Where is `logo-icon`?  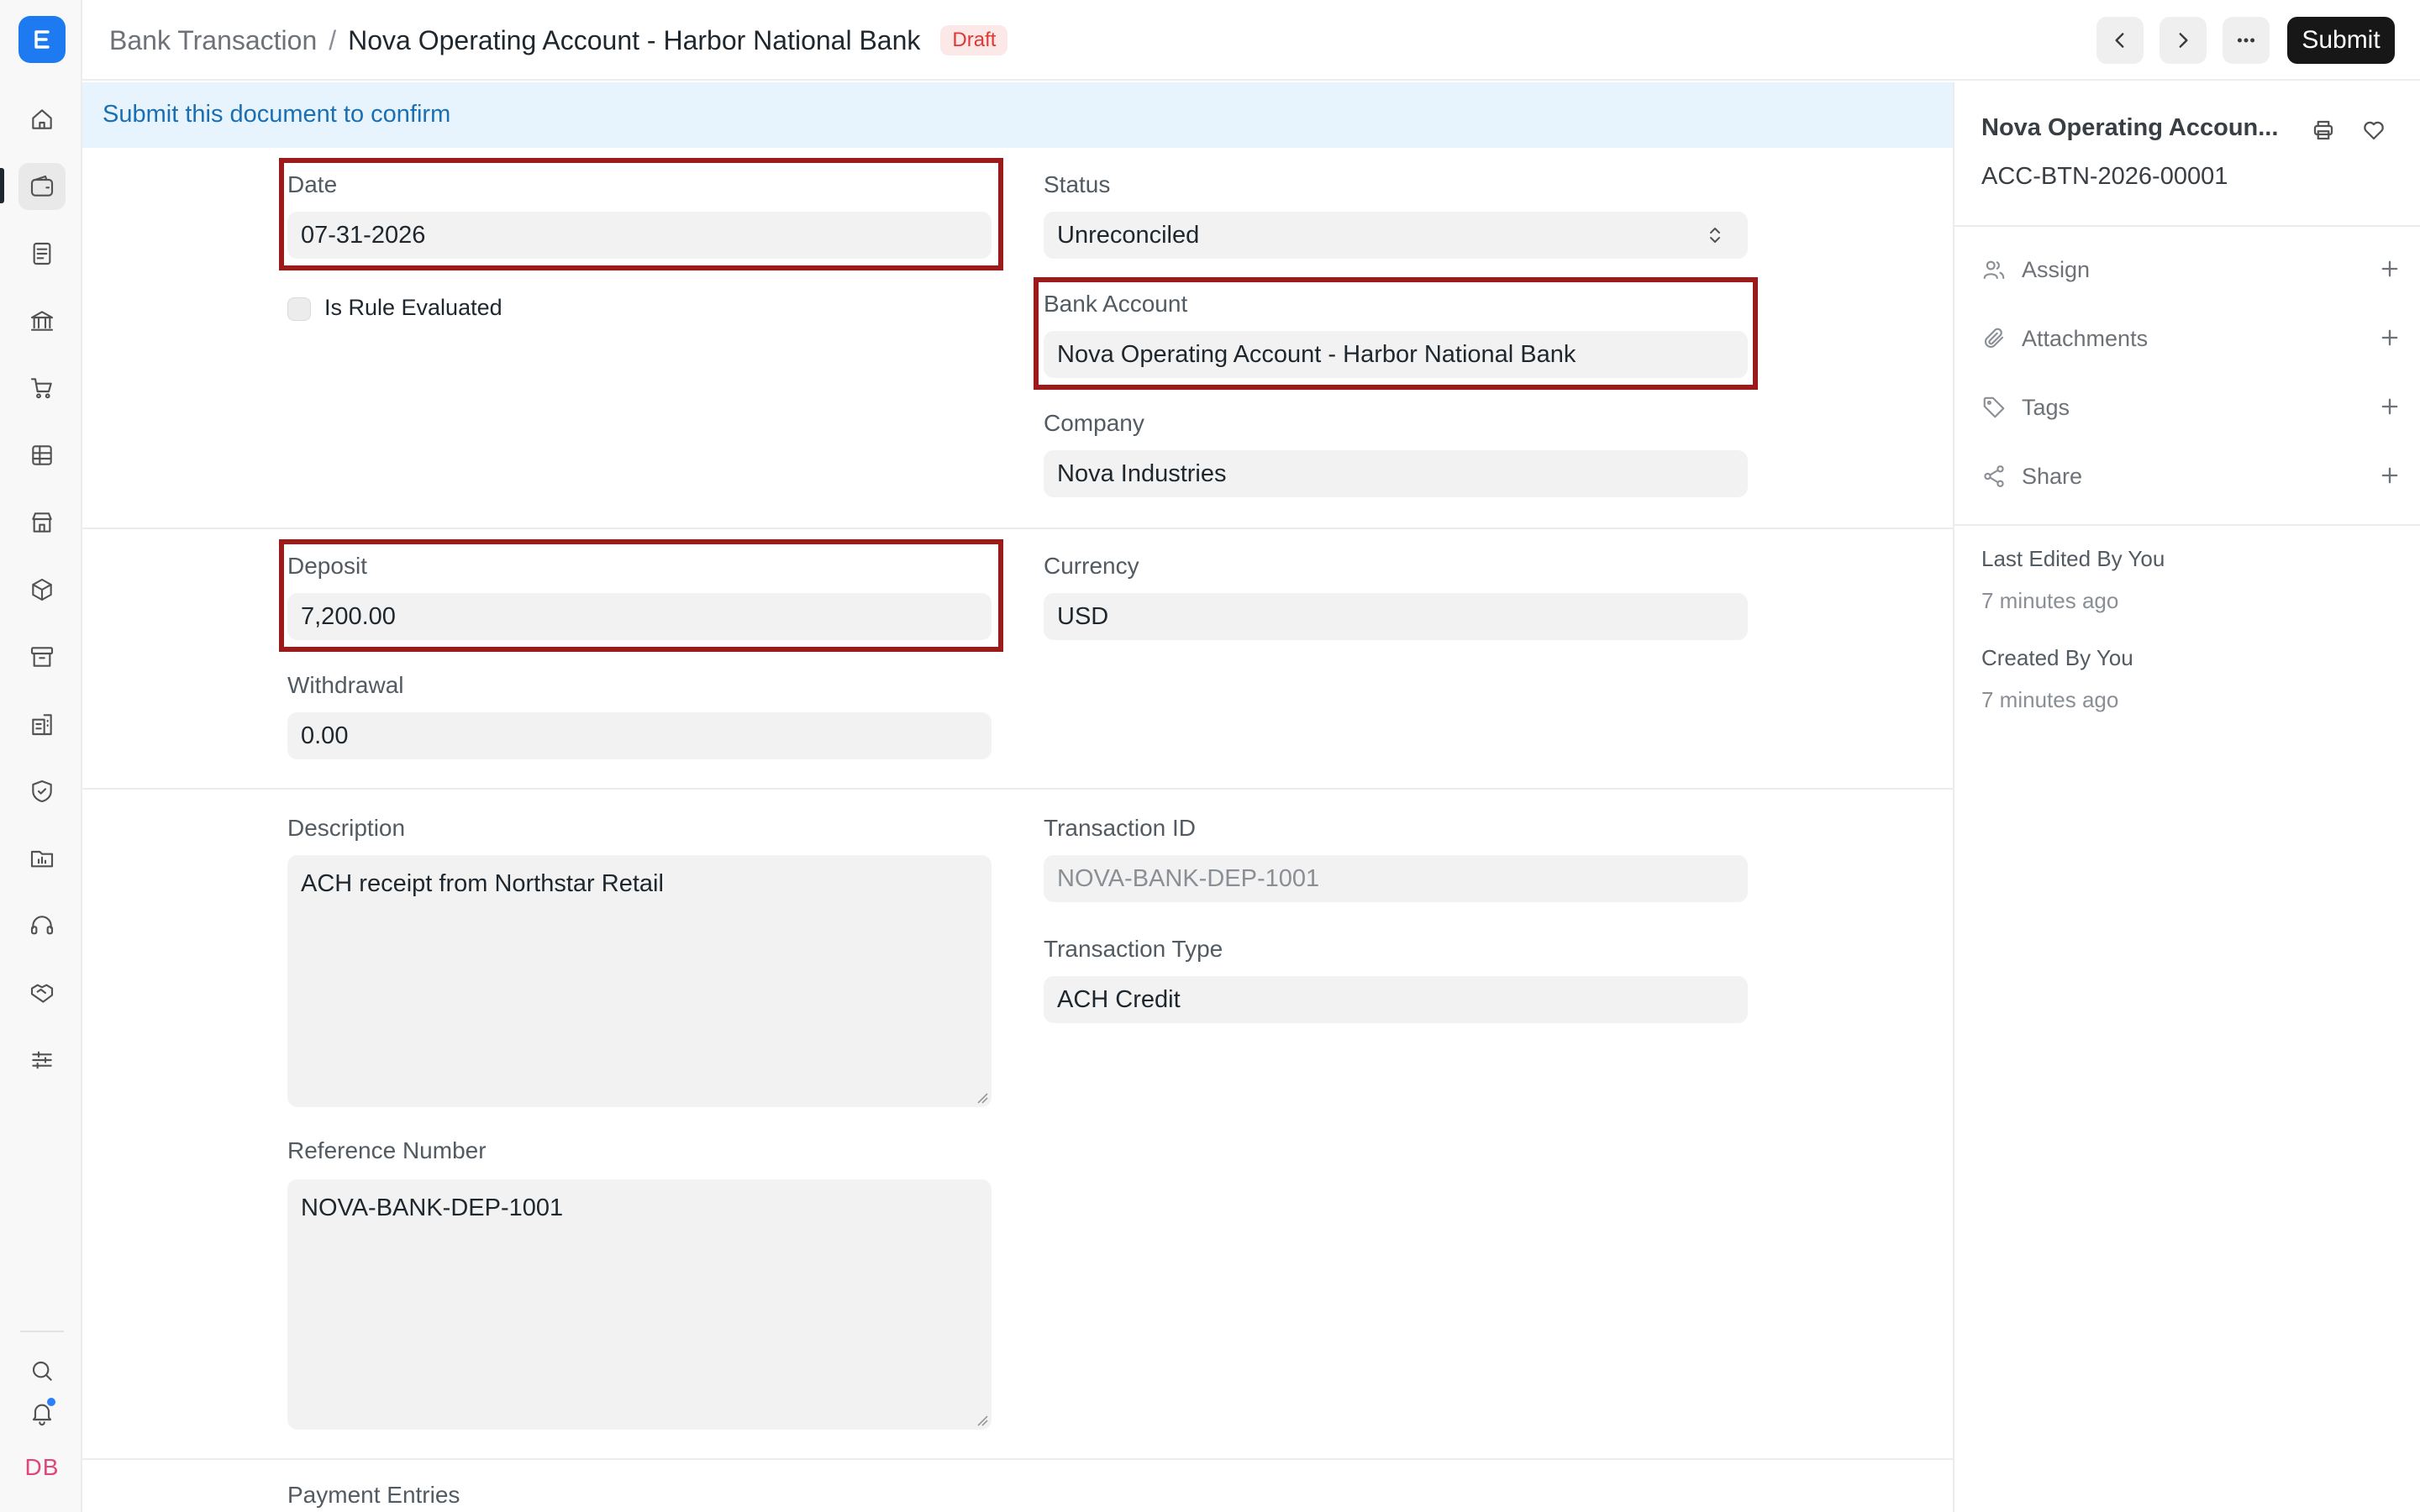 logo-icon is located at coordinates (42, 39).